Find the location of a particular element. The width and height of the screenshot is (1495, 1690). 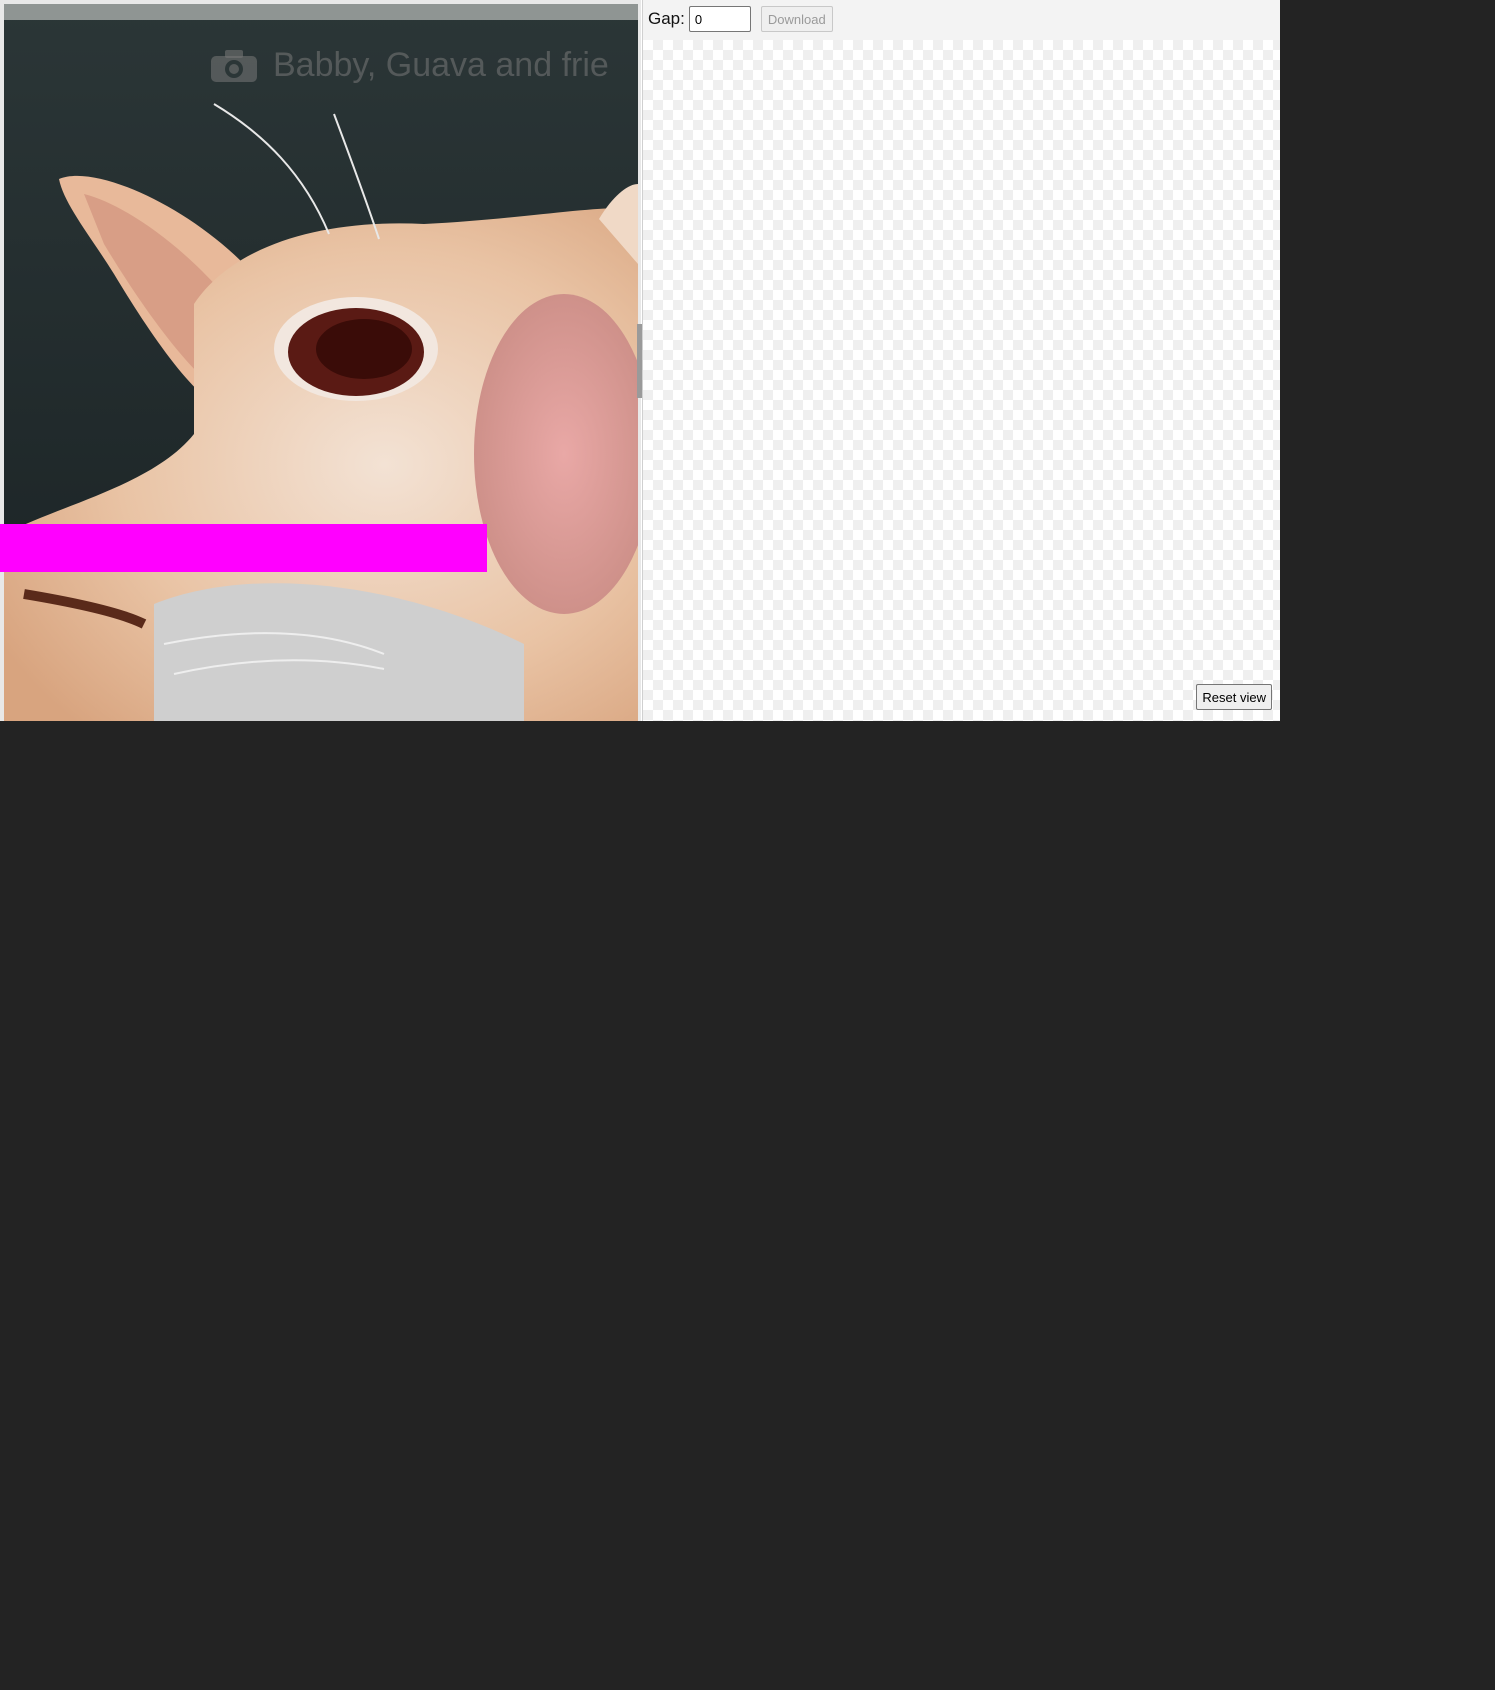

gap-input is located at coordinates (719, 19).